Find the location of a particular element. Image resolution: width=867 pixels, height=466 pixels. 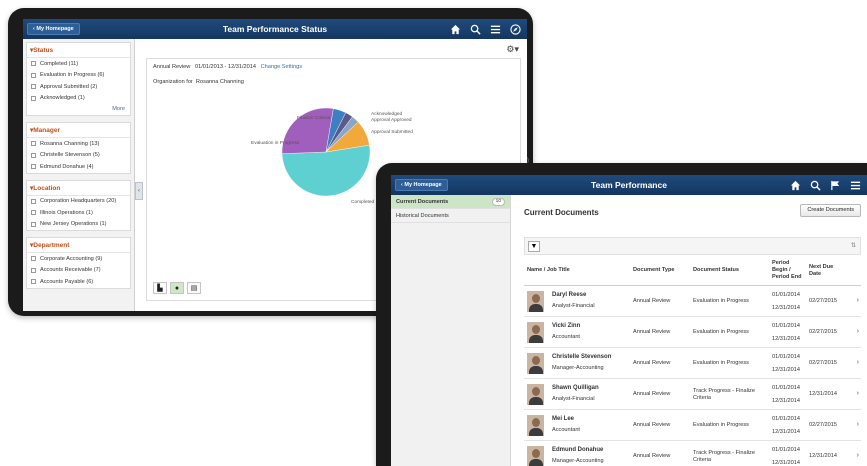

column-header-name: Name / Job Title is located at coordinates (577, 270).